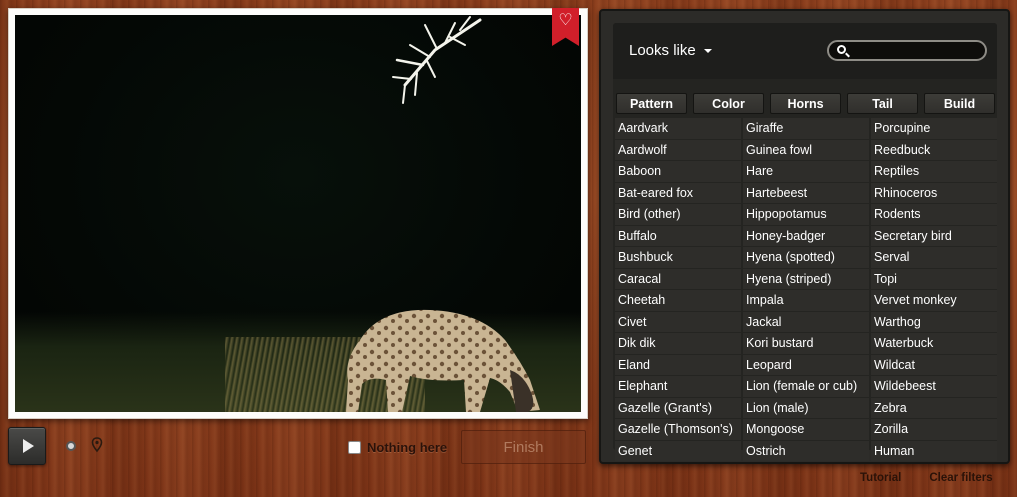 The image size is (1017, 497). I want to click on finish-button: Finish, so click(523, 447).